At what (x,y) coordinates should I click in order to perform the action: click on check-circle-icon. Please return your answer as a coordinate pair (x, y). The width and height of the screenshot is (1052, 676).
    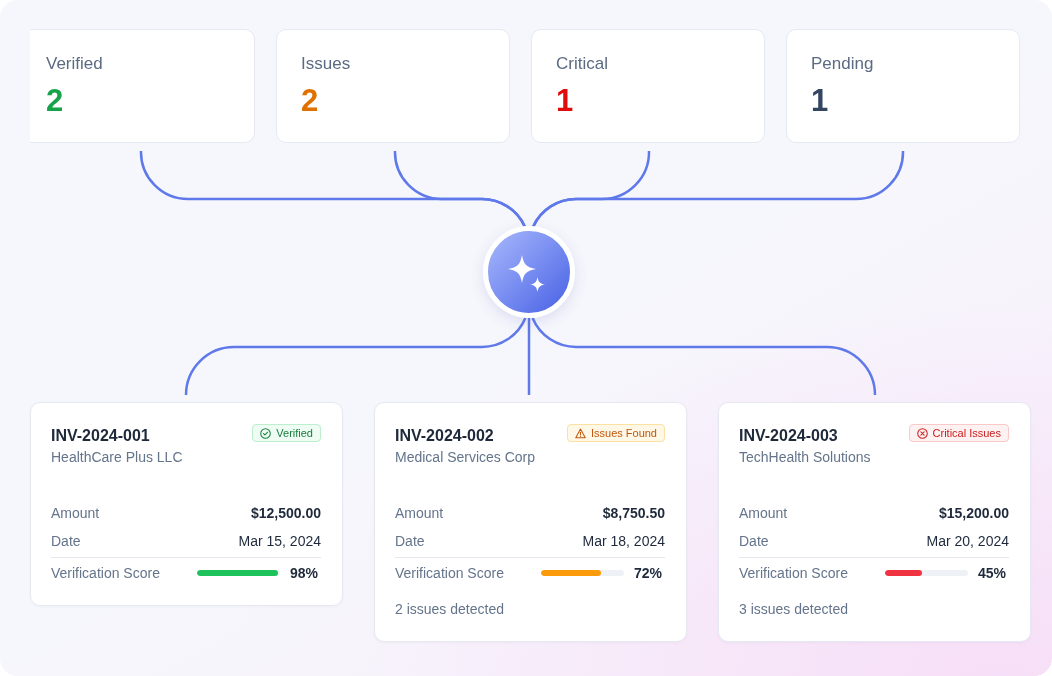
    Looking at the image, I should click on (266, 433).